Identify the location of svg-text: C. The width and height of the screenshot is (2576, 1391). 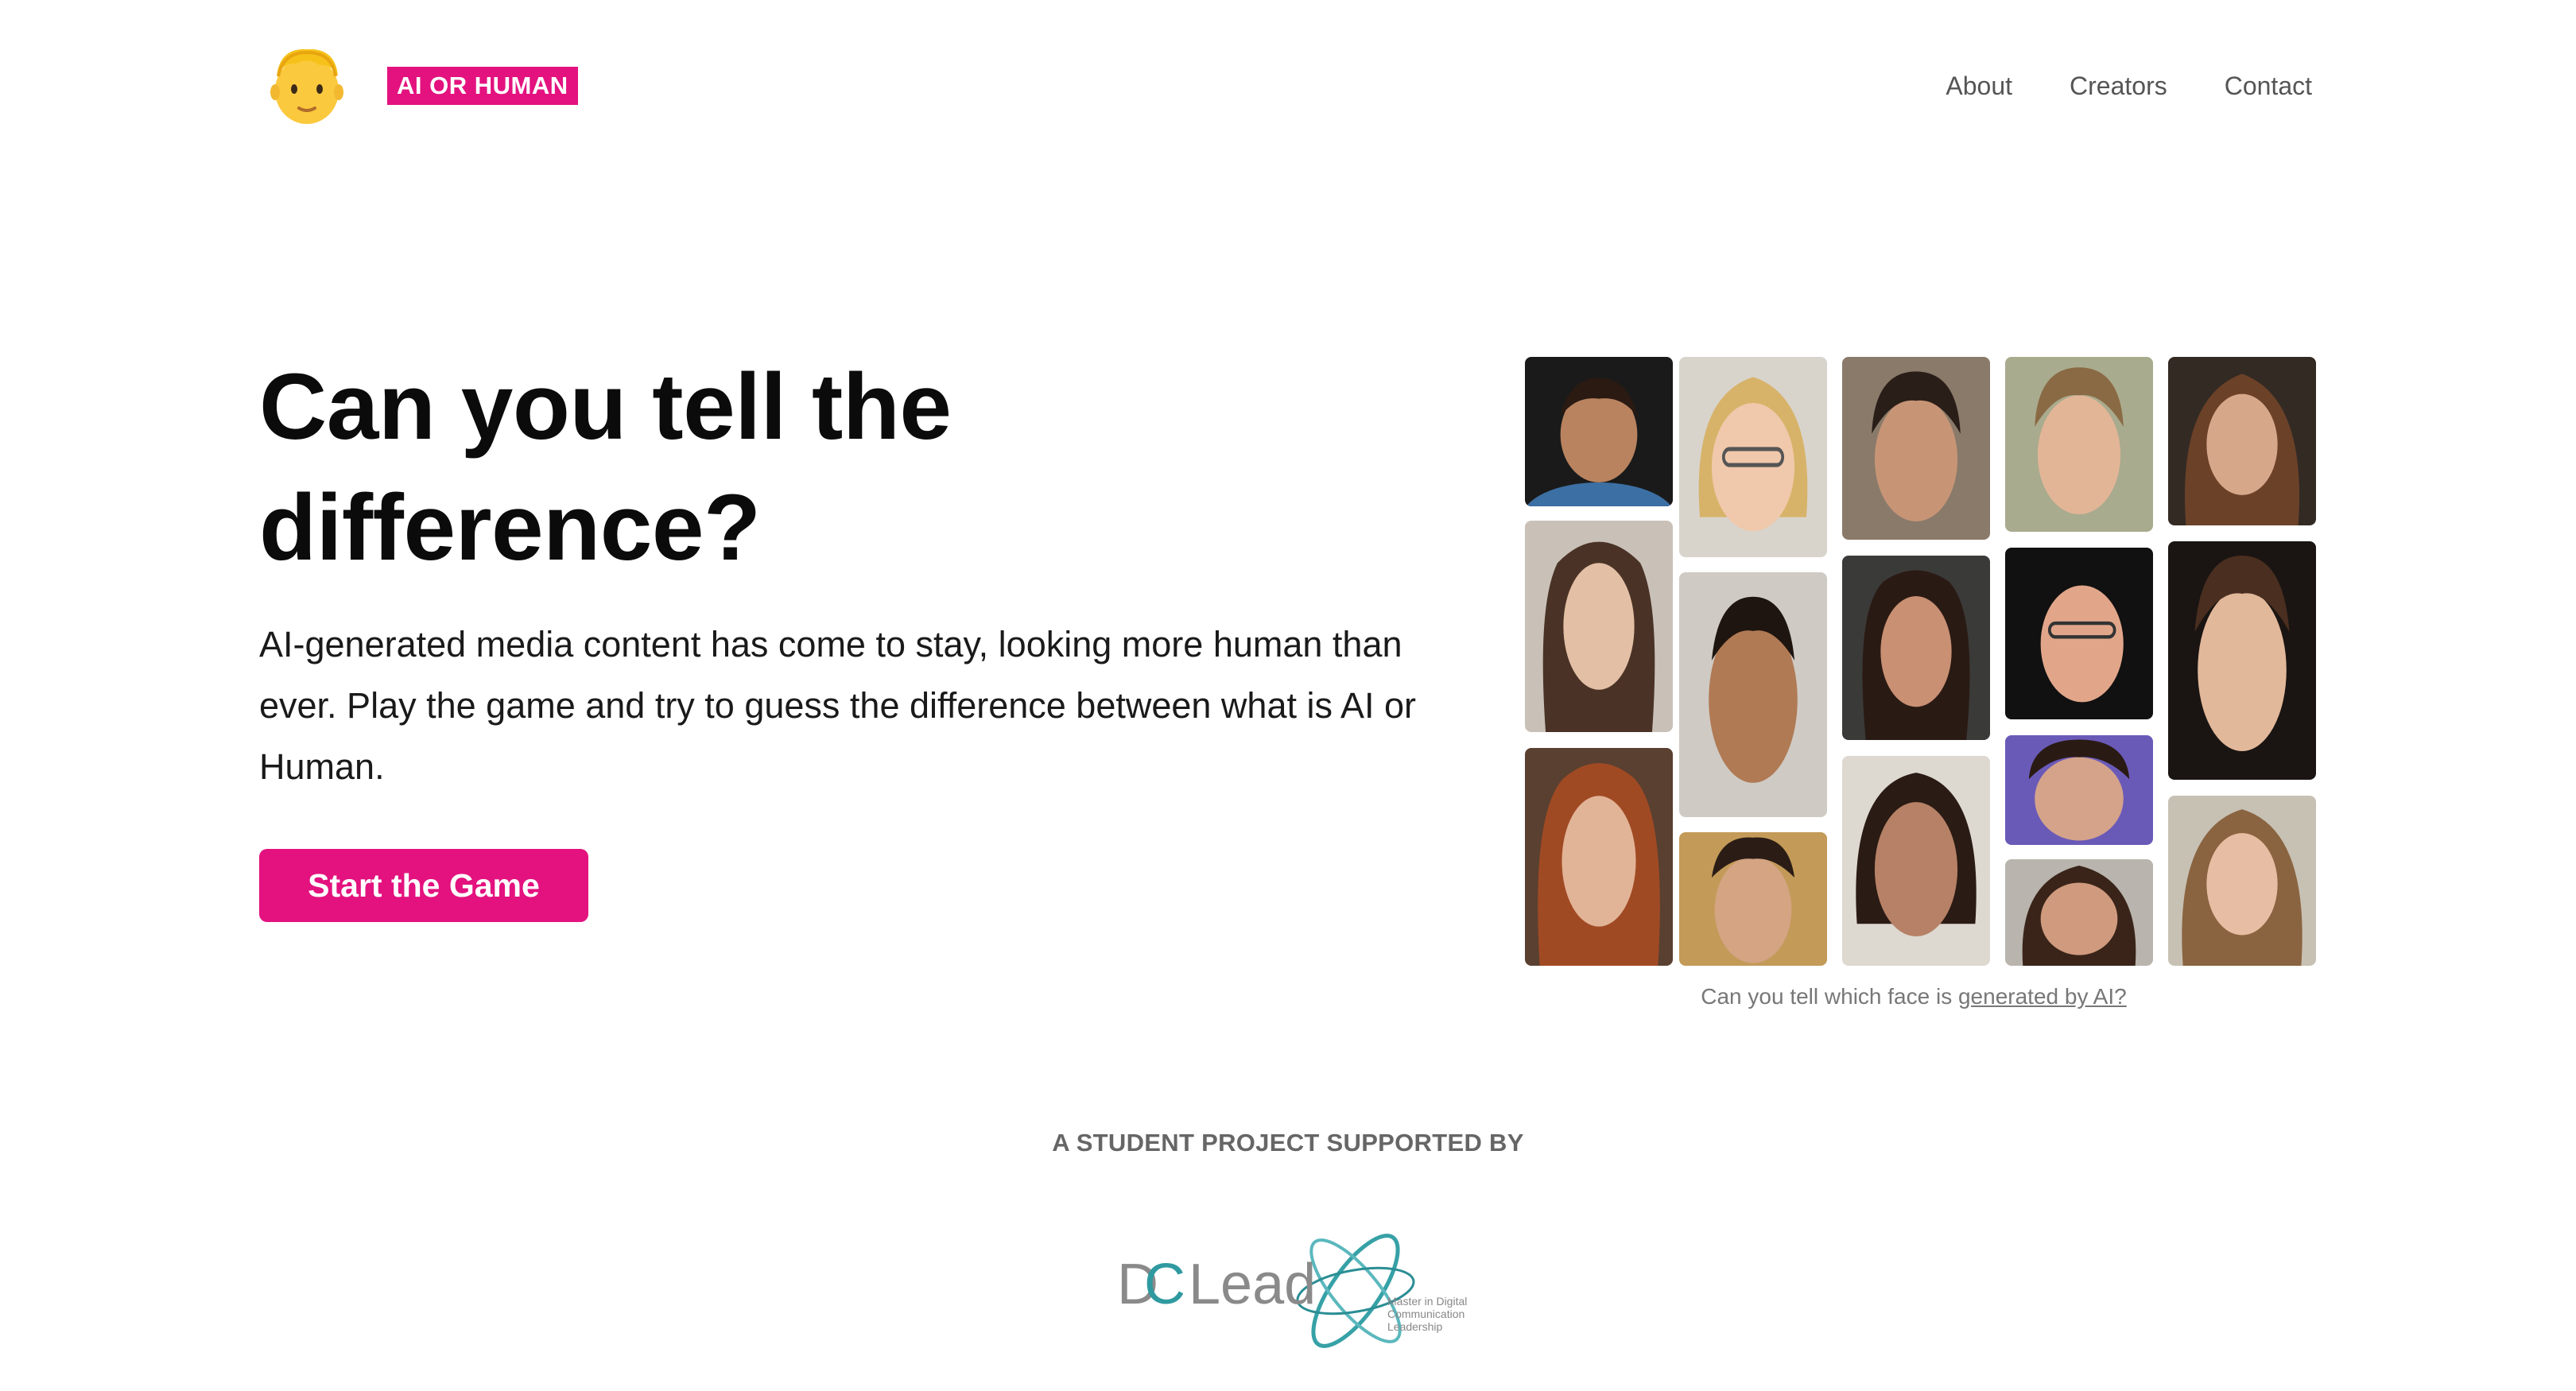
(1165, 1284).